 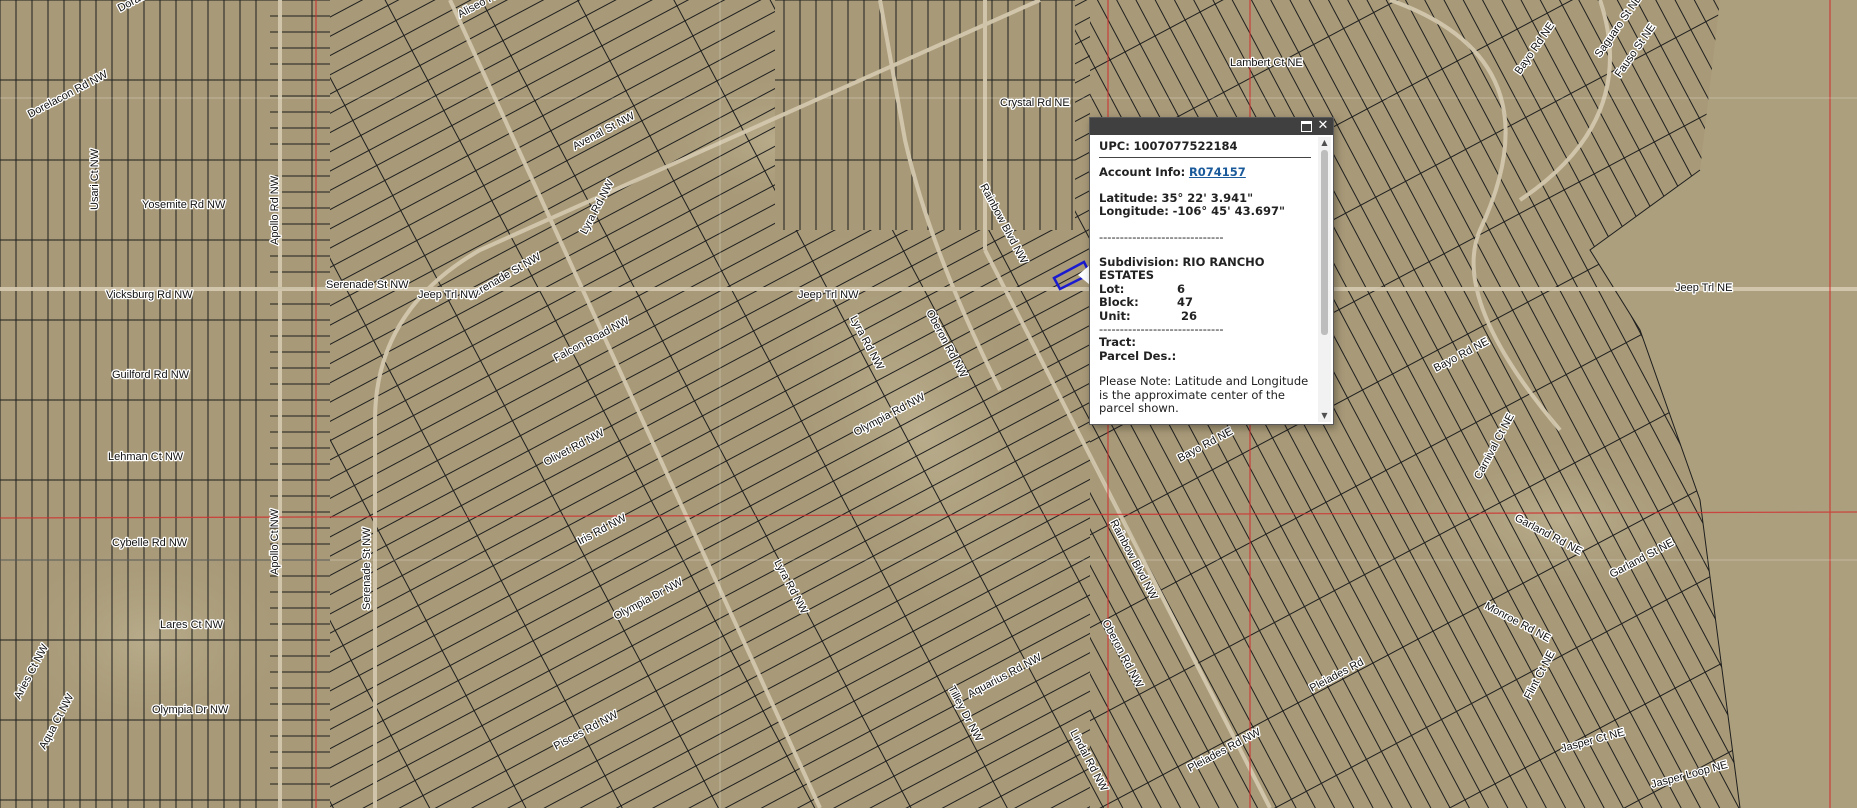 I want to click on close-button: ✕, so click(x=1323, y=126).